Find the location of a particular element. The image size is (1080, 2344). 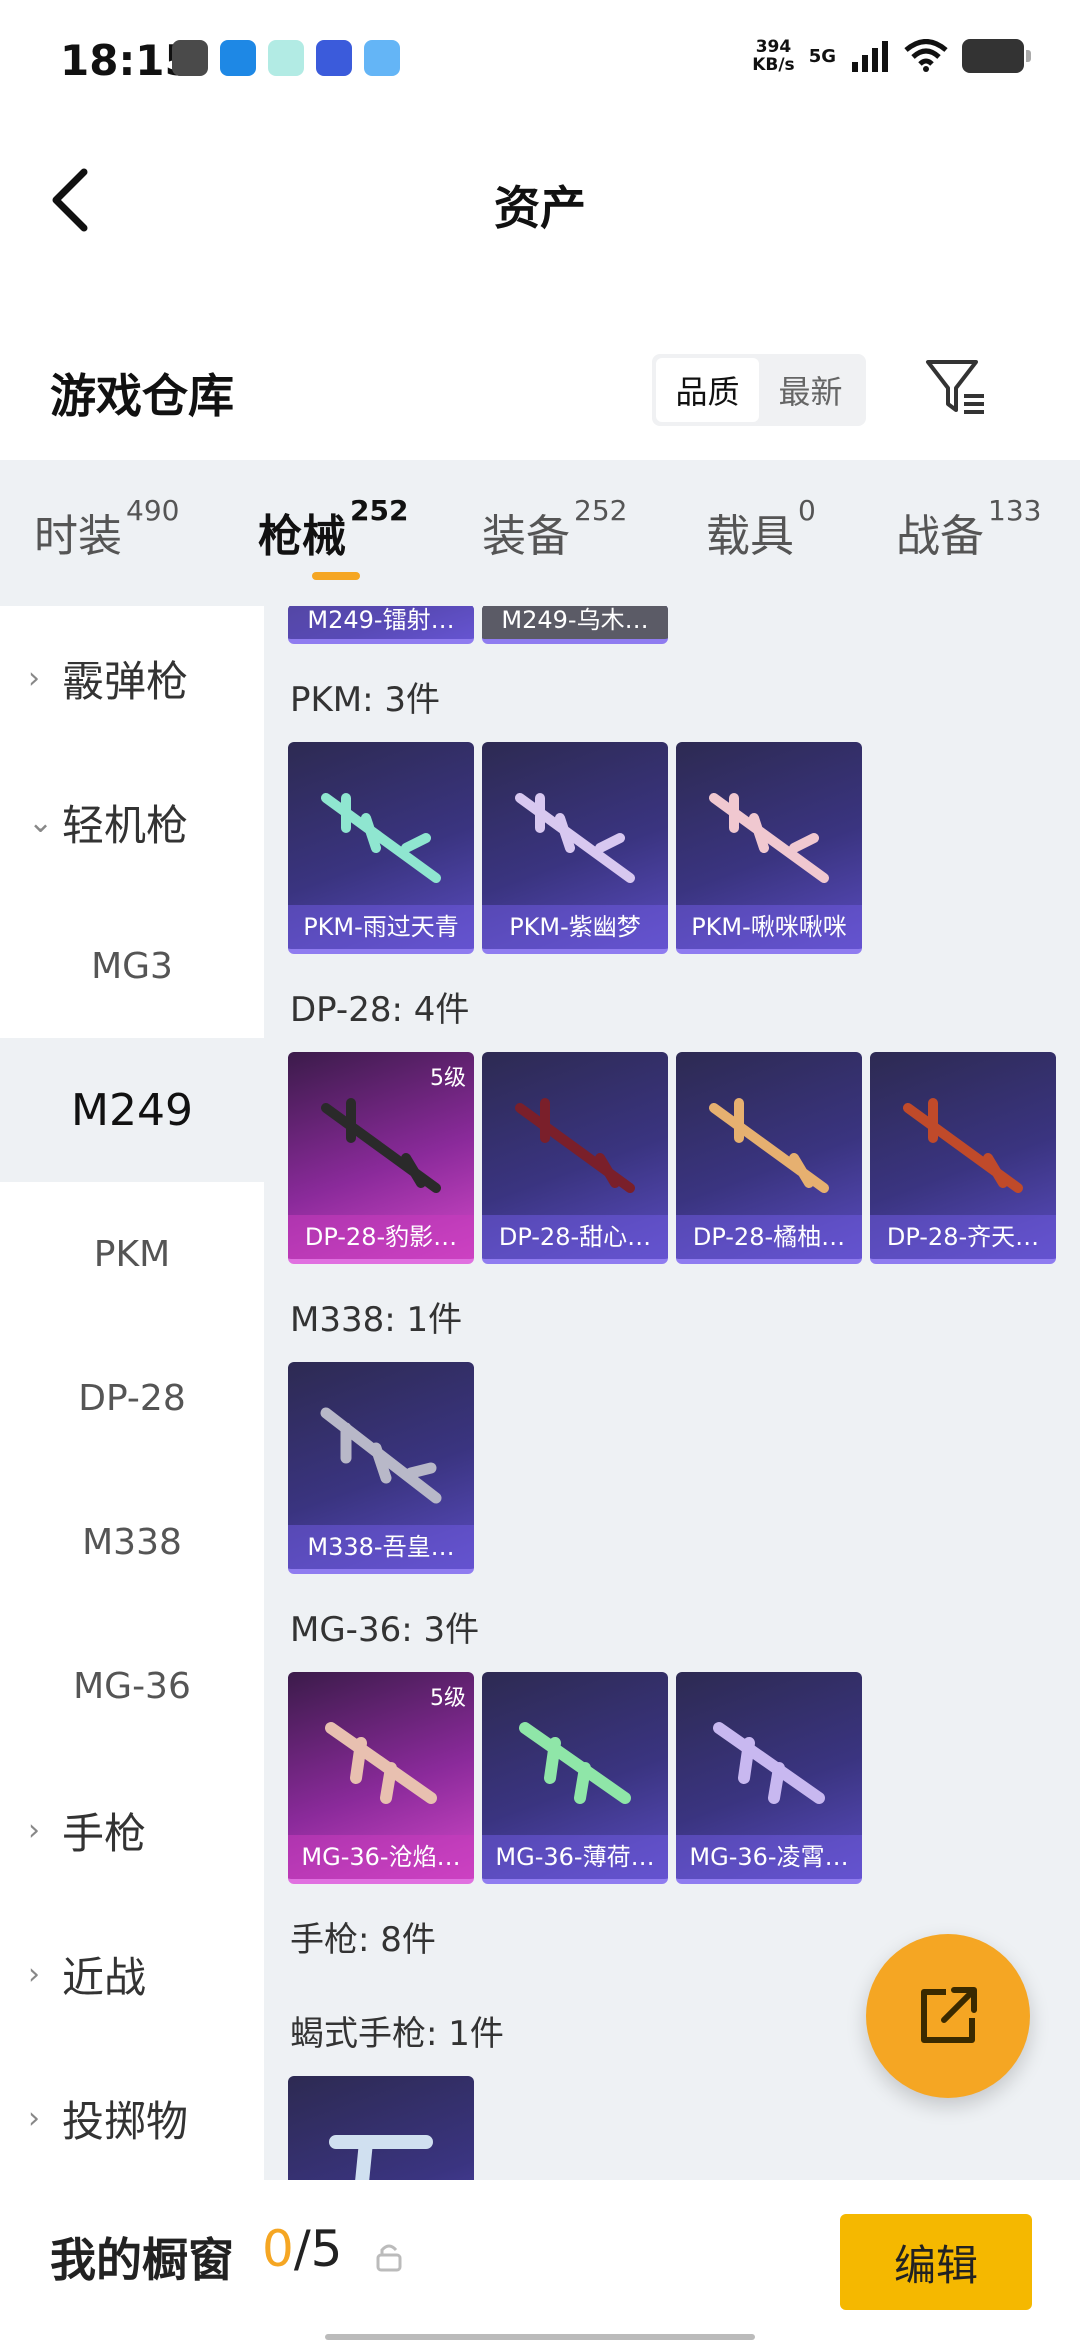

sidebar-item-throwables: › 投掷物 is located at coordinates (132, 2113).